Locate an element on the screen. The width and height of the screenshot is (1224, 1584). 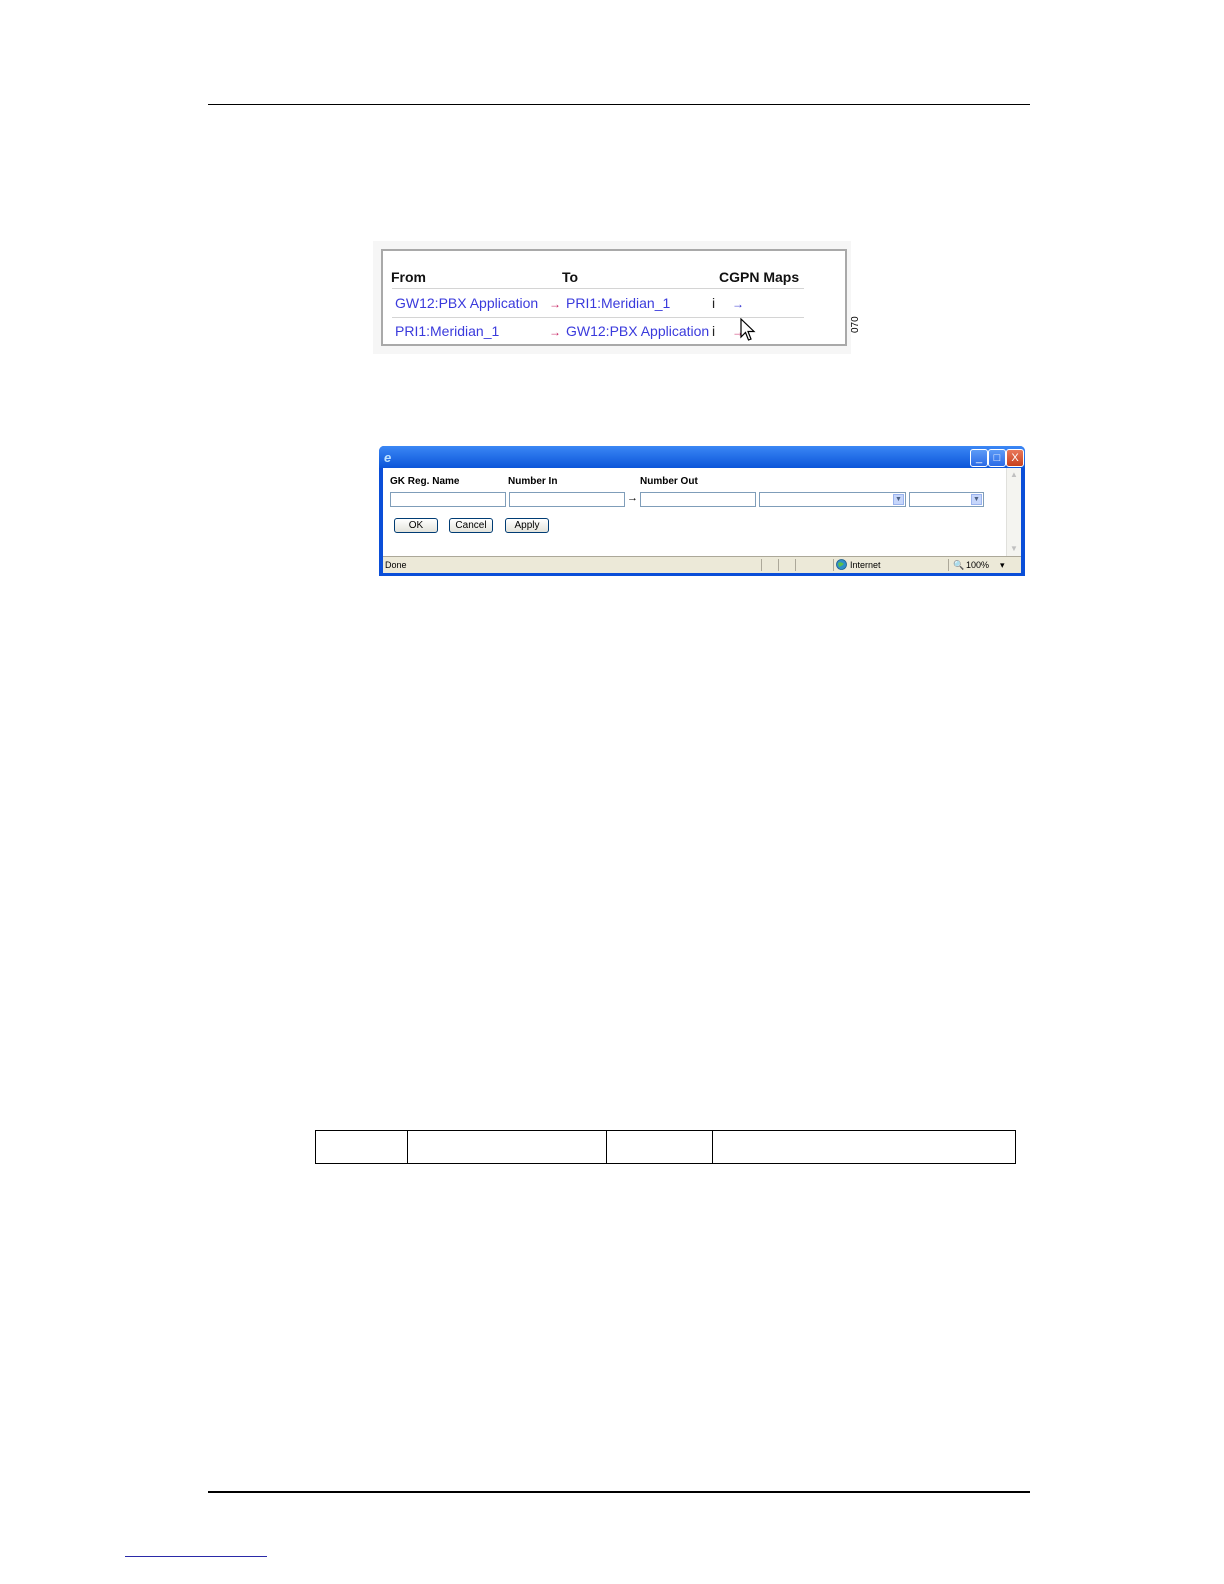
gk-reg-name-input is located at coordinates (448, 499).